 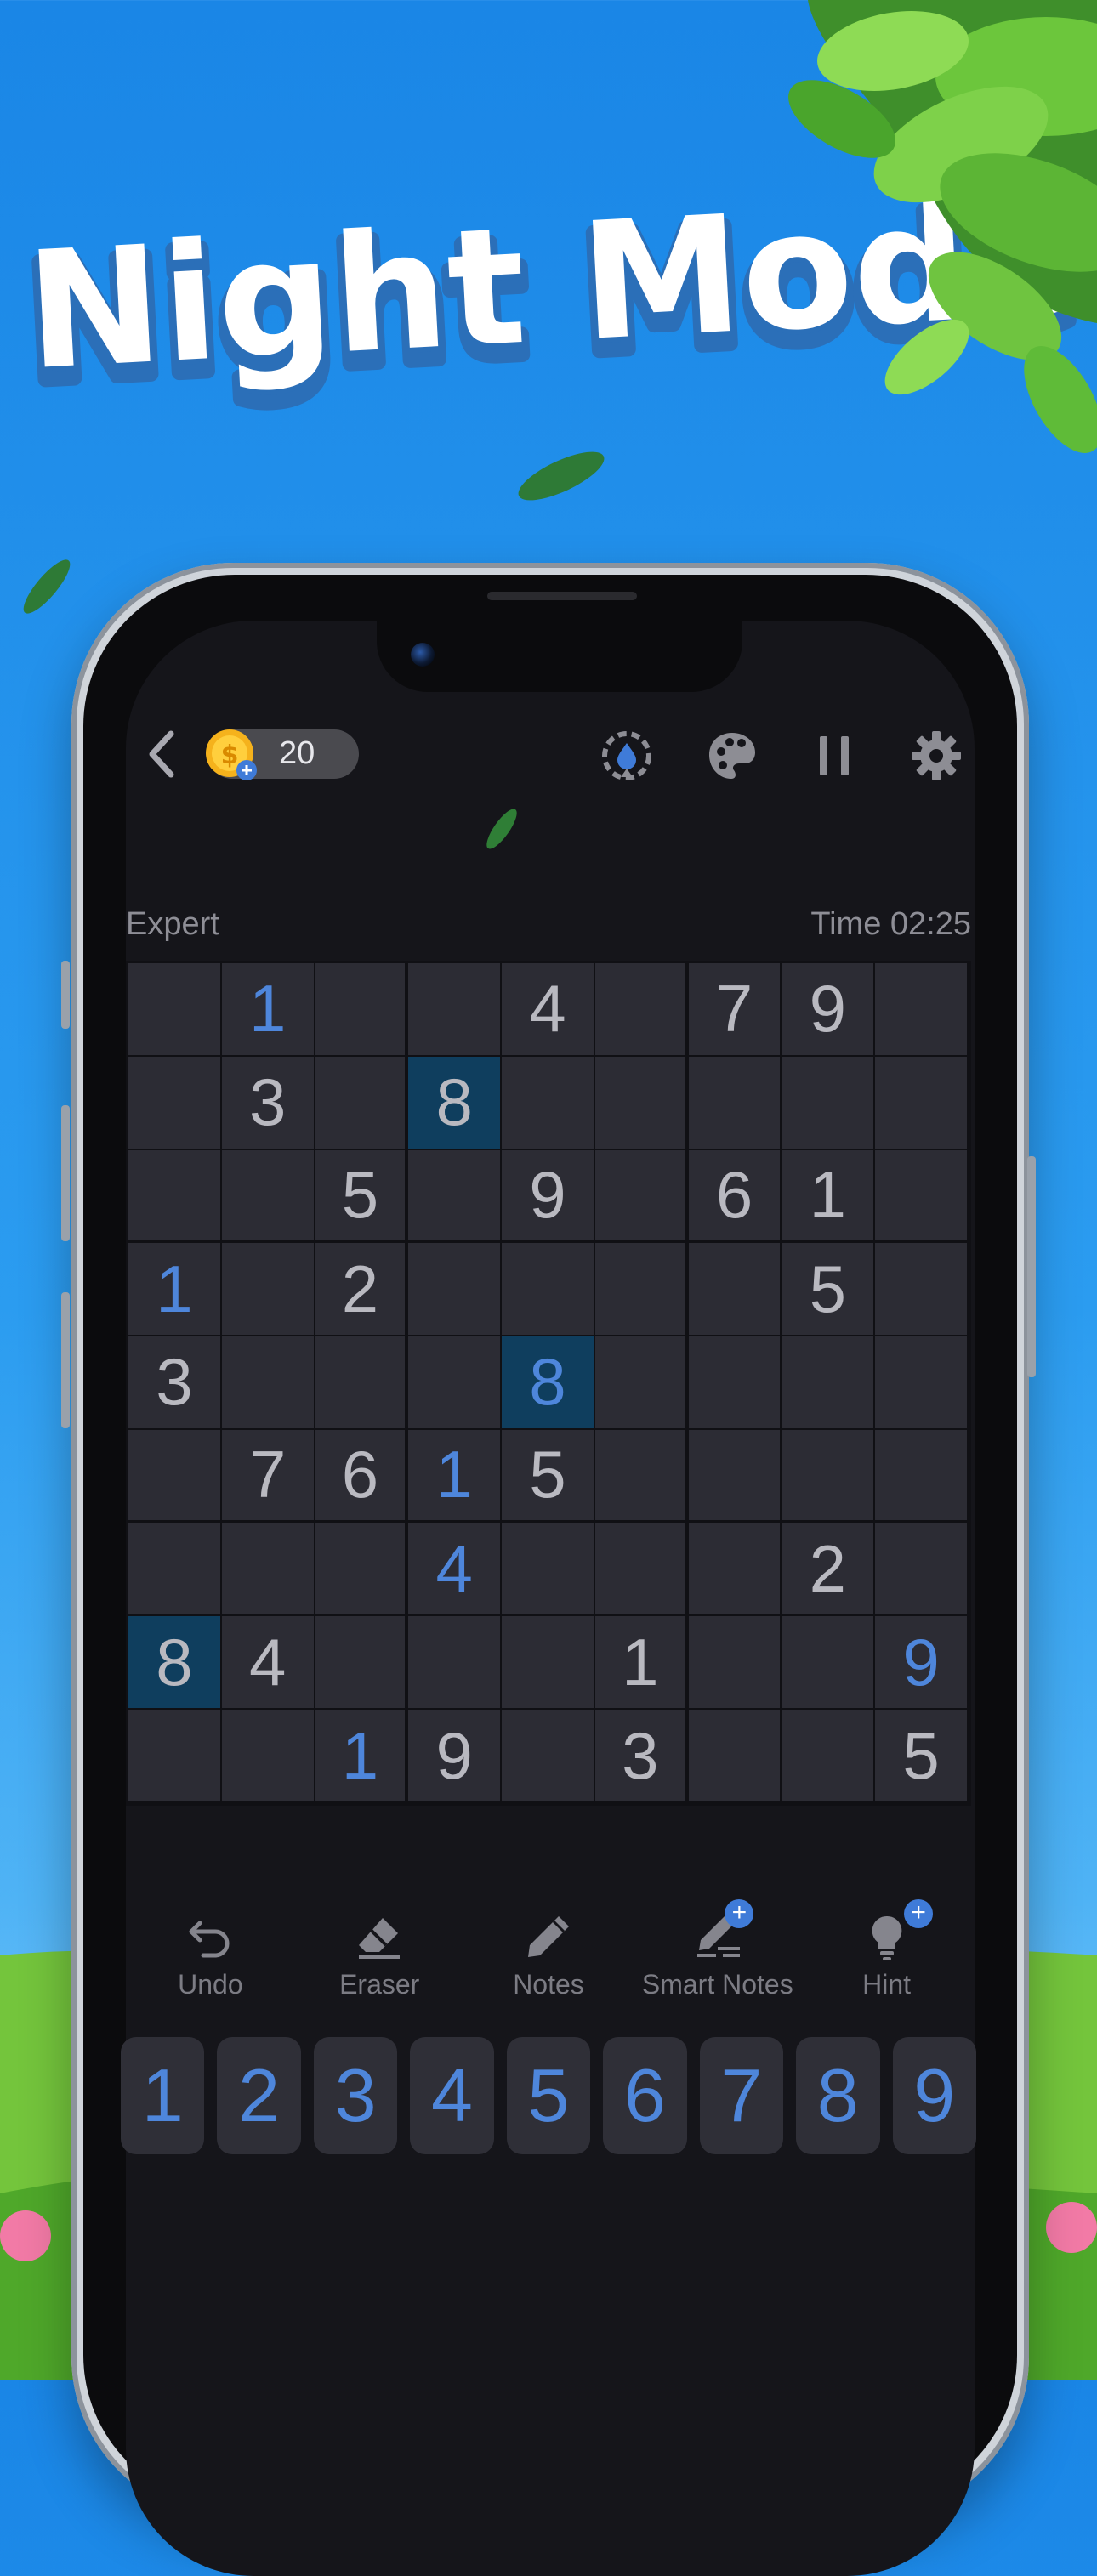 What do you see at coordinates (210, 1958) in the screenshot?
I see `undo-button: Undo` at bounding box center [210, 1958].